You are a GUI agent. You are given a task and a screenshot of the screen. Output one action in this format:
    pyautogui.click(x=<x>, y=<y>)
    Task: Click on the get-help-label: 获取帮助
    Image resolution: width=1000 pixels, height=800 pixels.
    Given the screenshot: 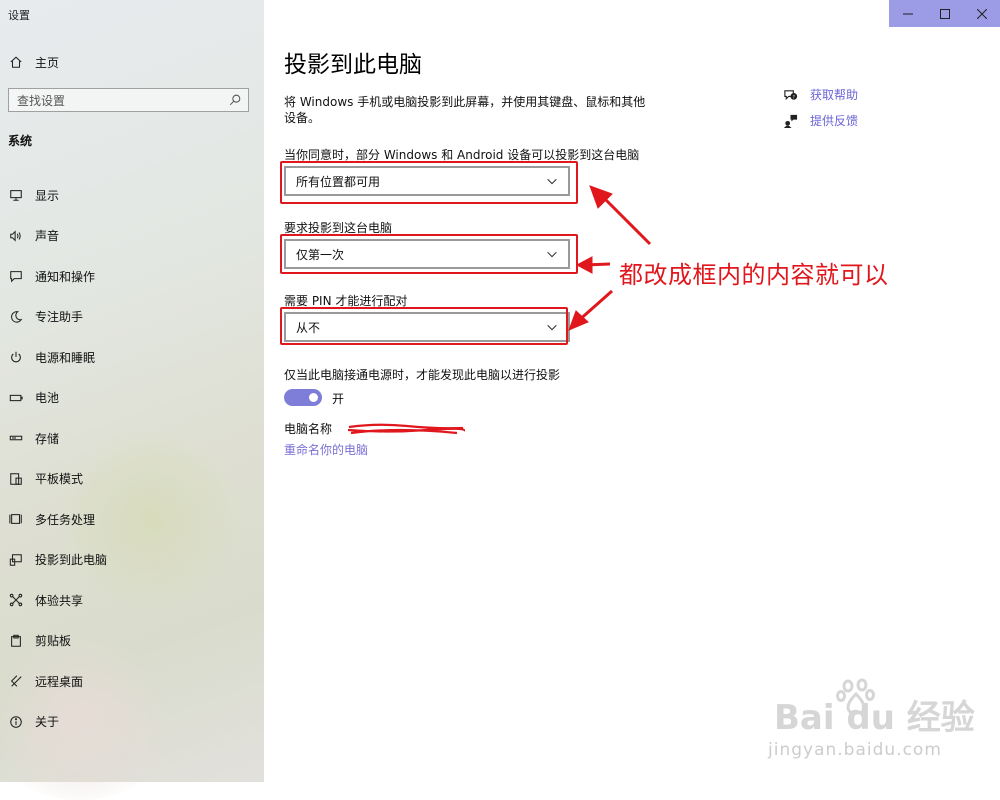 What is the action you would take?
    pyautogui.click(x=834, y=95)
    